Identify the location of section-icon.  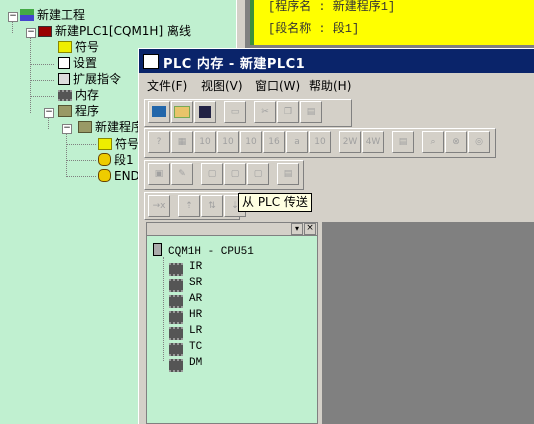
(104, 159).